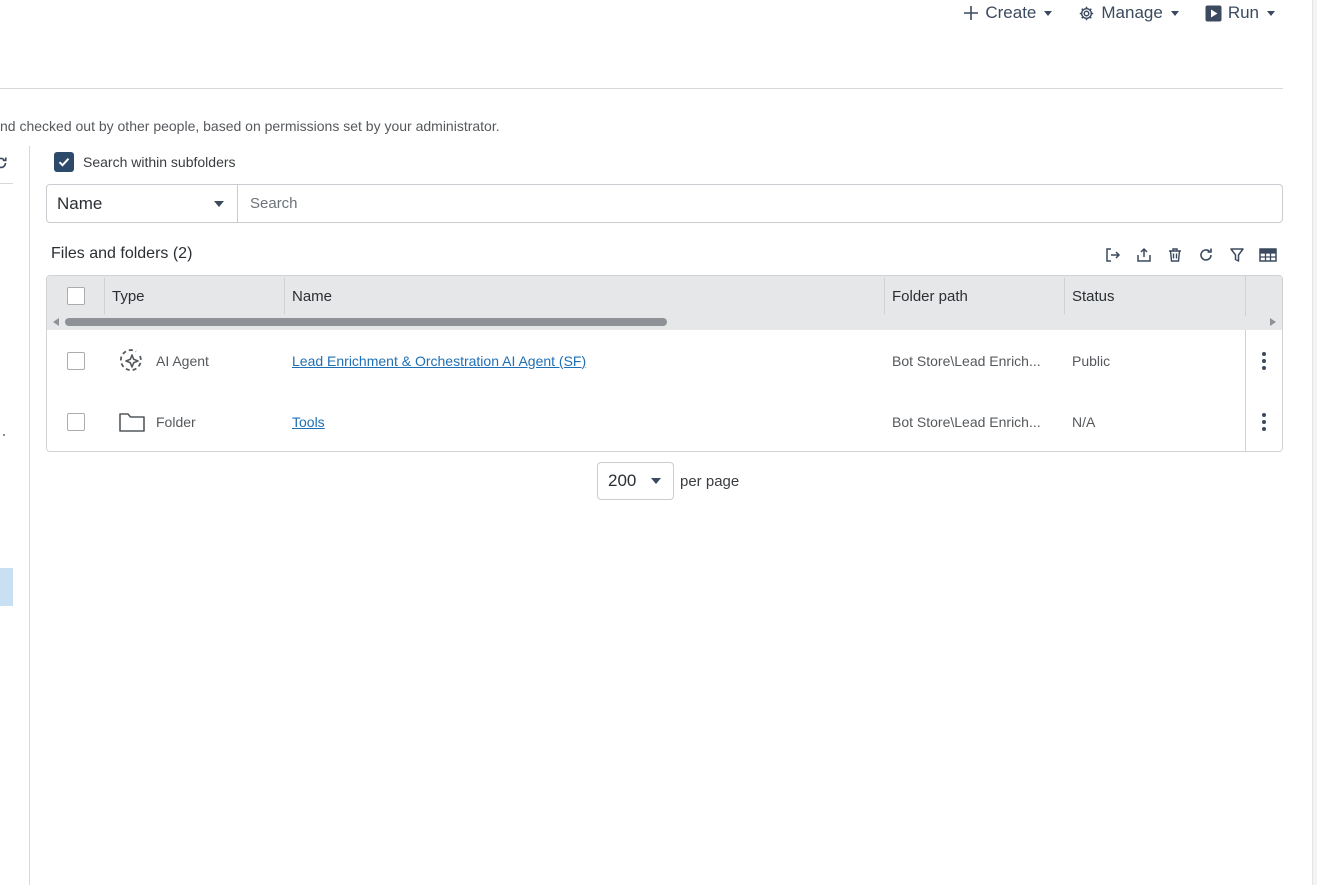 This screenshot has height=885, width=1317. What do you see at coordinates (80, 203) in the screenshot?
I see `search-field-value: Name` at bounding box center [80, 203].